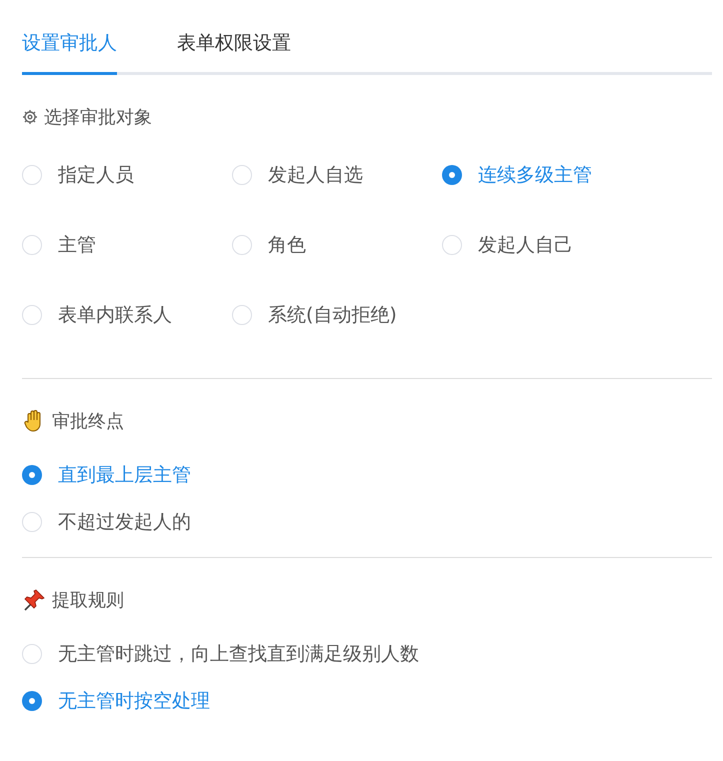 The height and width of the screenshot is (761, 723). I want to click on section-title: 选择审批对象, so click(98, 117).